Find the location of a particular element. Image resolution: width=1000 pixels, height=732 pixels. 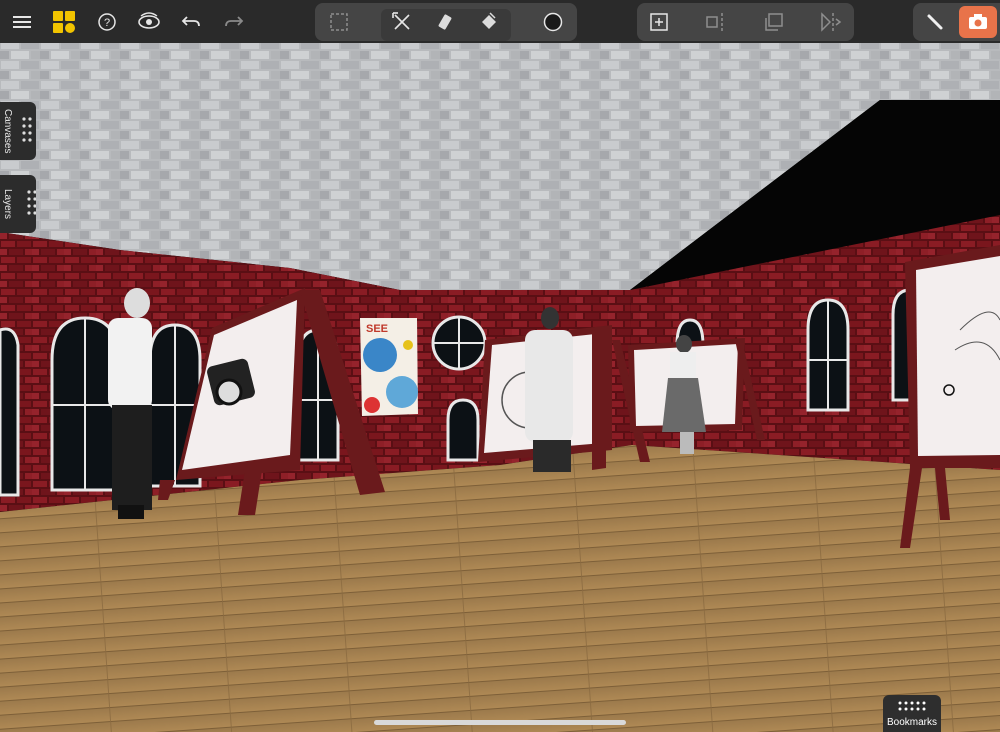

poster-text: SEE is located at coordinates (377, 329).